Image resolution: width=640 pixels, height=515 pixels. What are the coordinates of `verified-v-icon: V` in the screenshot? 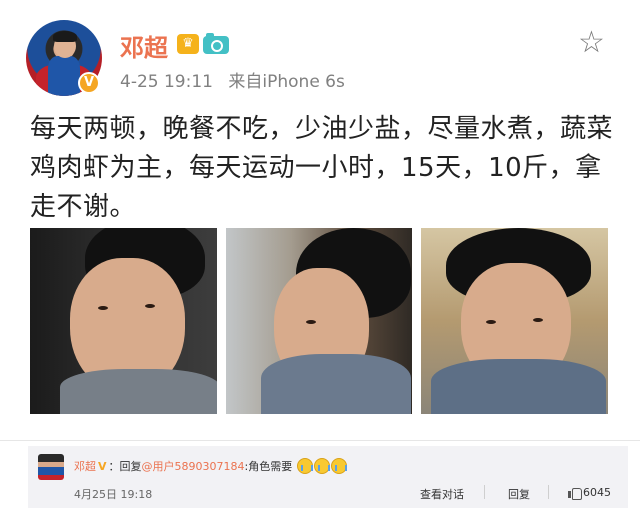 It's located at (102, 466).